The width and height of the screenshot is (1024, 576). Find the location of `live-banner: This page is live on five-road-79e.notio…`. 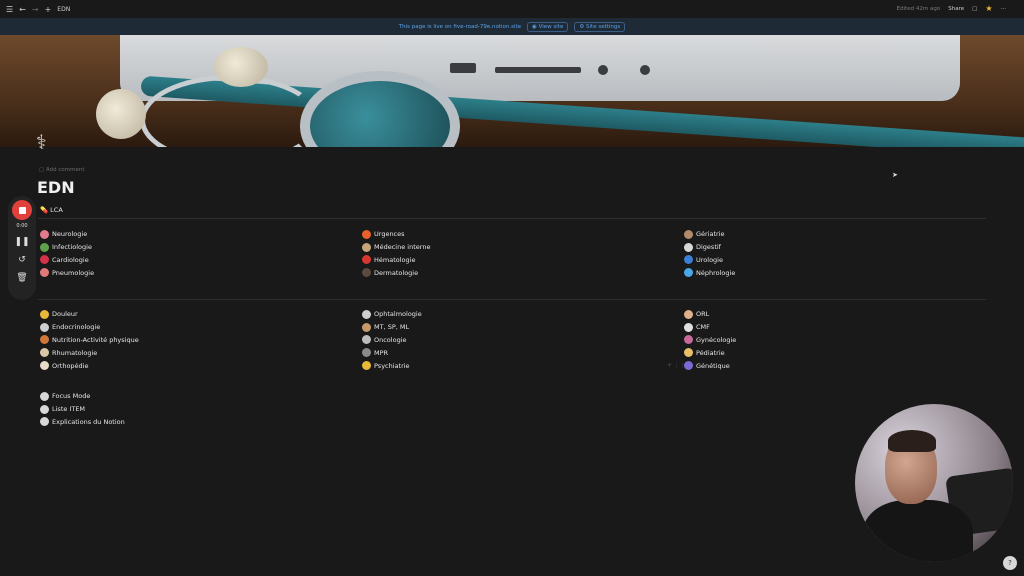

live-banner: This page is live on five-road-79e.notio… is located at coordinates (512, 26).